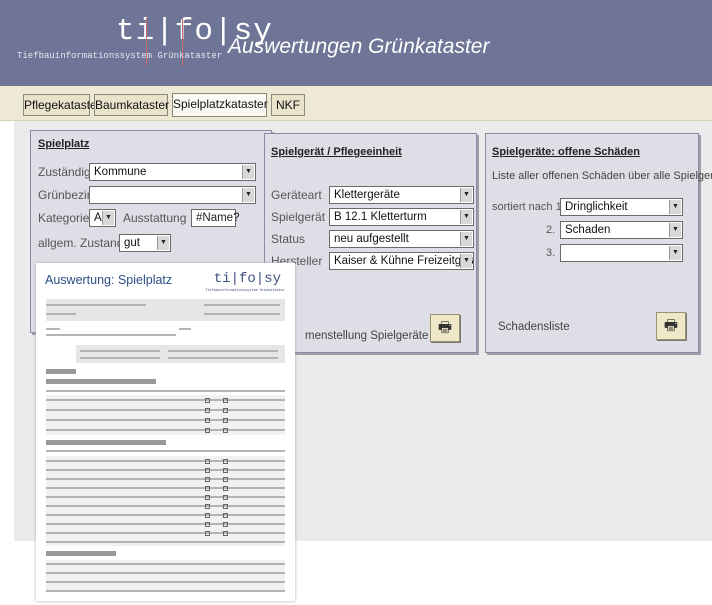 Image resolution: width=712 pixels, height=605 pixels. Describe the element at coordinates (64, 218) in the screenshot. I see `kategorie-label: Kategorie` at that location.